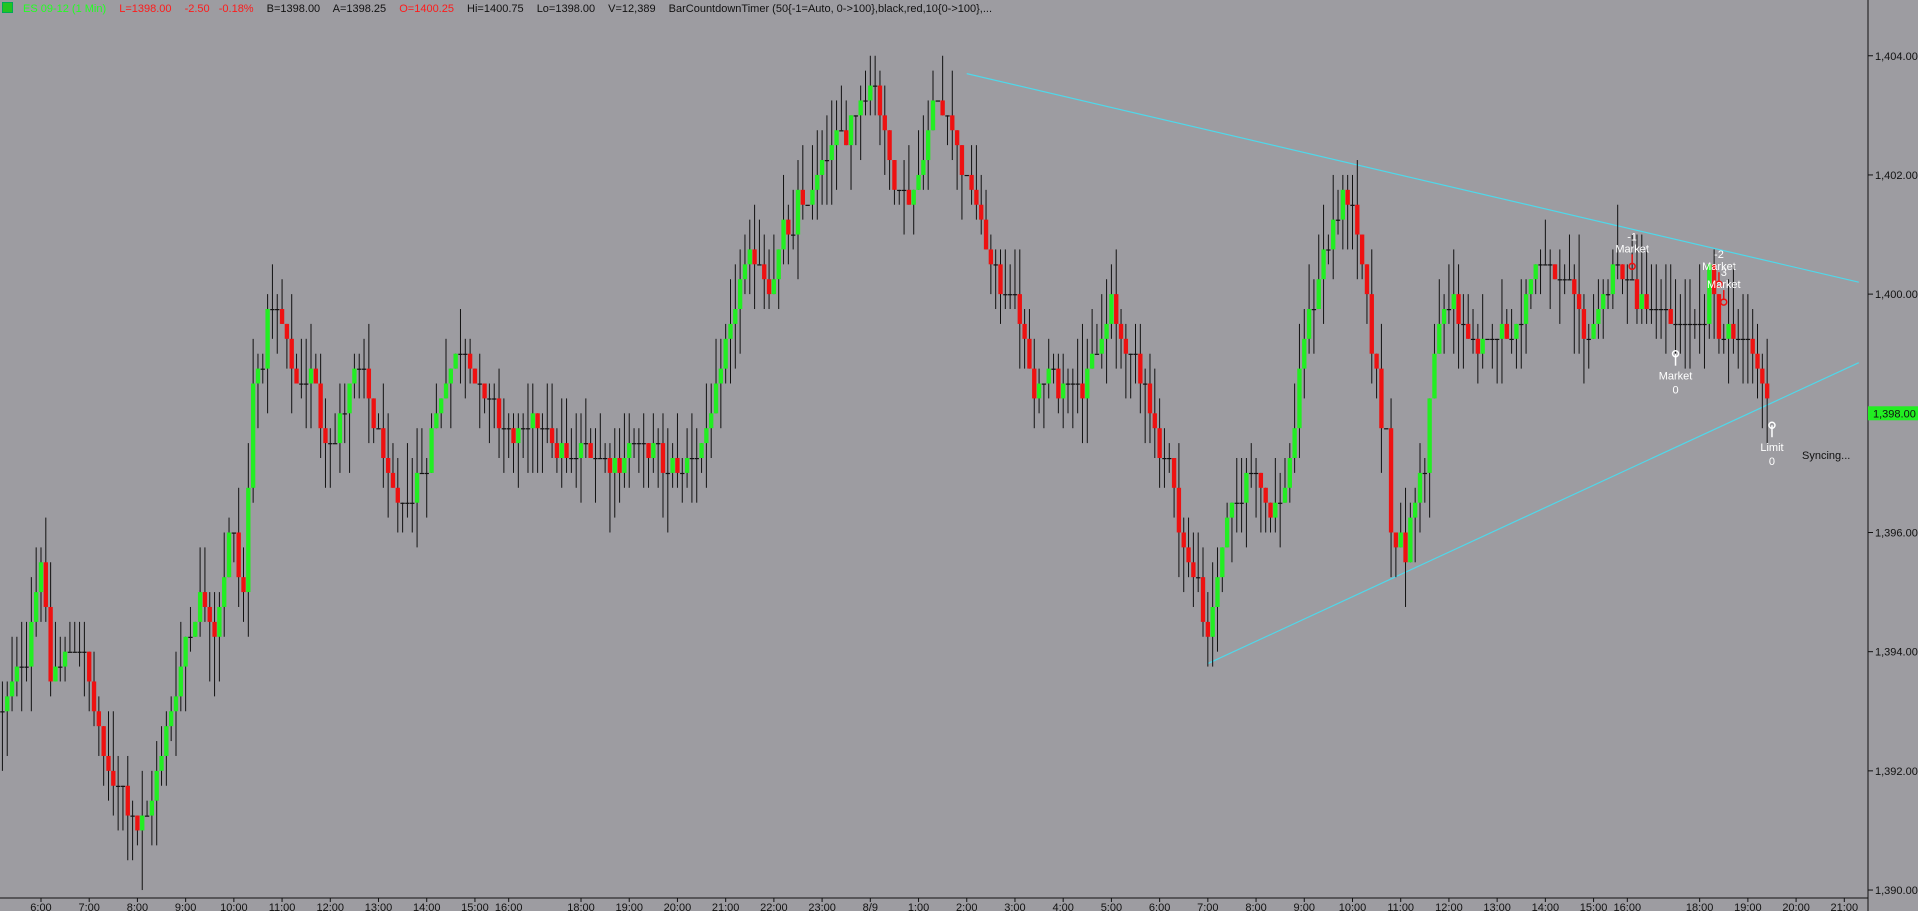 The width and height of the screenshot is (1918, 911). I want to click on x-tick-label: 8:00, so click(137, 906).